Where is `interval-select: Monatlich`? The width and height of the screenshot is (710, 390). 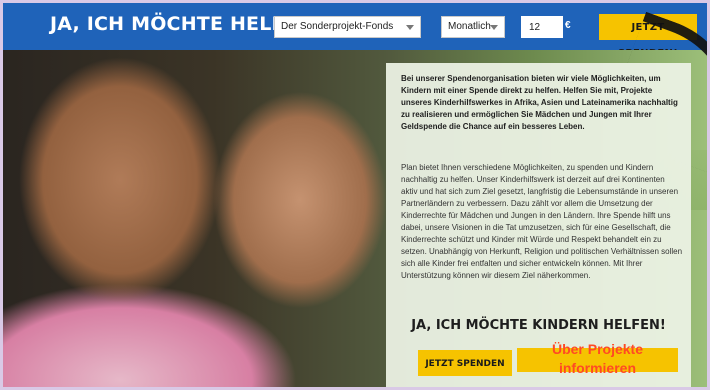
interval-select: Monatlich is located at coordinates (473, 27).